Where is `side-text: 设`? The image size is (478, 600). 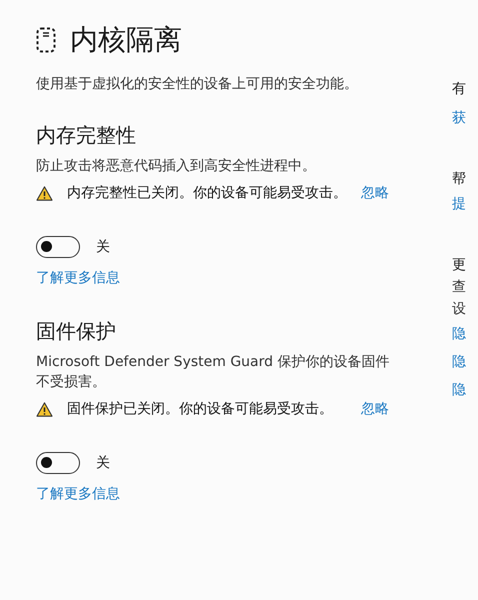
side-text: 设 is located at coordinates (459, 309).